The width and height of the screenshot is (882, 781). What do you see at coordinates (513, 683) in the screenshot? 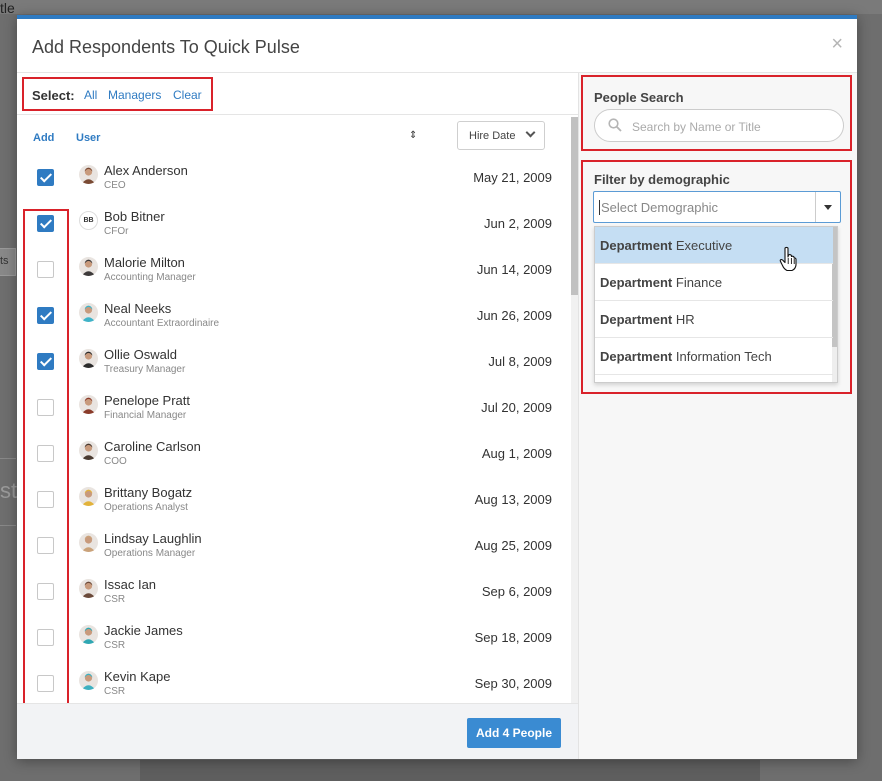
I see `hire-date: Sep 30, 2009` at bounding box center [513, 683].